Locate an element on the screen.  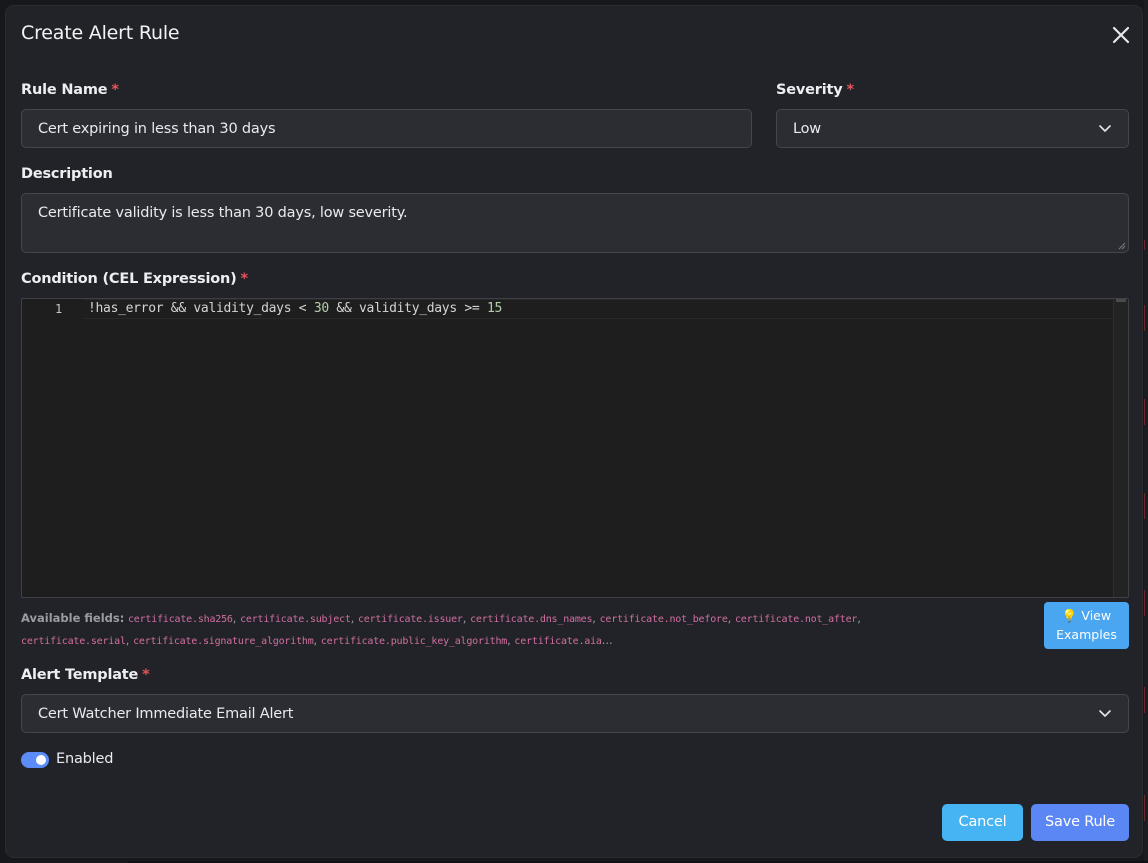
available-fields-label: Available fields: is located at coordinates (73, 618).